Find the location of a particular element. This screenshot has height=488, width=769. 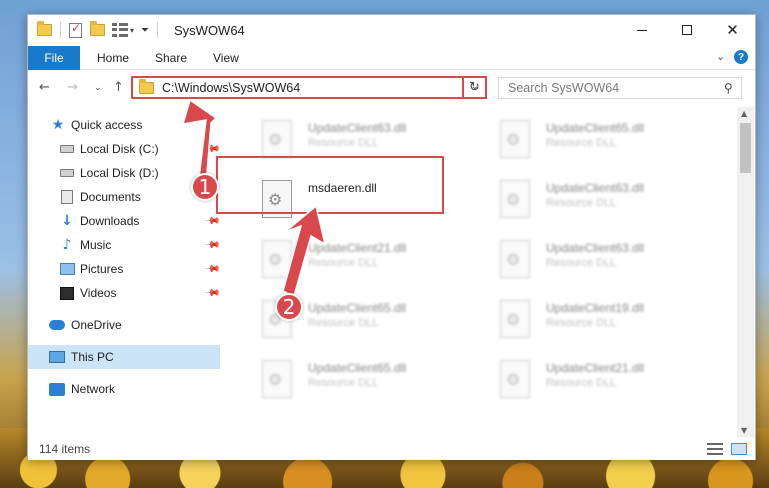

qa-folder-button is located at coordinates (44, 30).